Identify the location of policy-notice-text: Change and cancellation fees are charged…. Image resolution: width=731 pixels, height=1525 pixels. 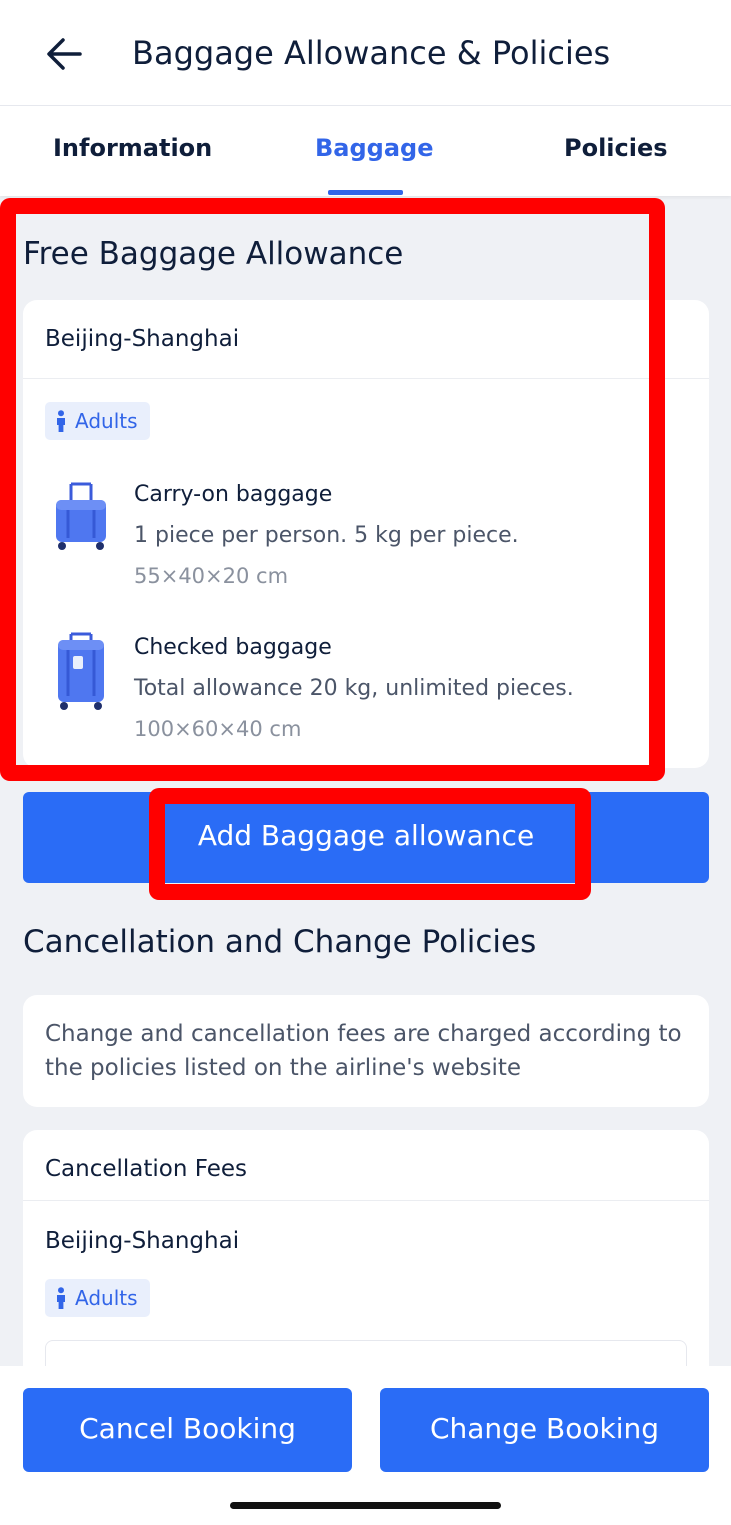
(363, 1051).